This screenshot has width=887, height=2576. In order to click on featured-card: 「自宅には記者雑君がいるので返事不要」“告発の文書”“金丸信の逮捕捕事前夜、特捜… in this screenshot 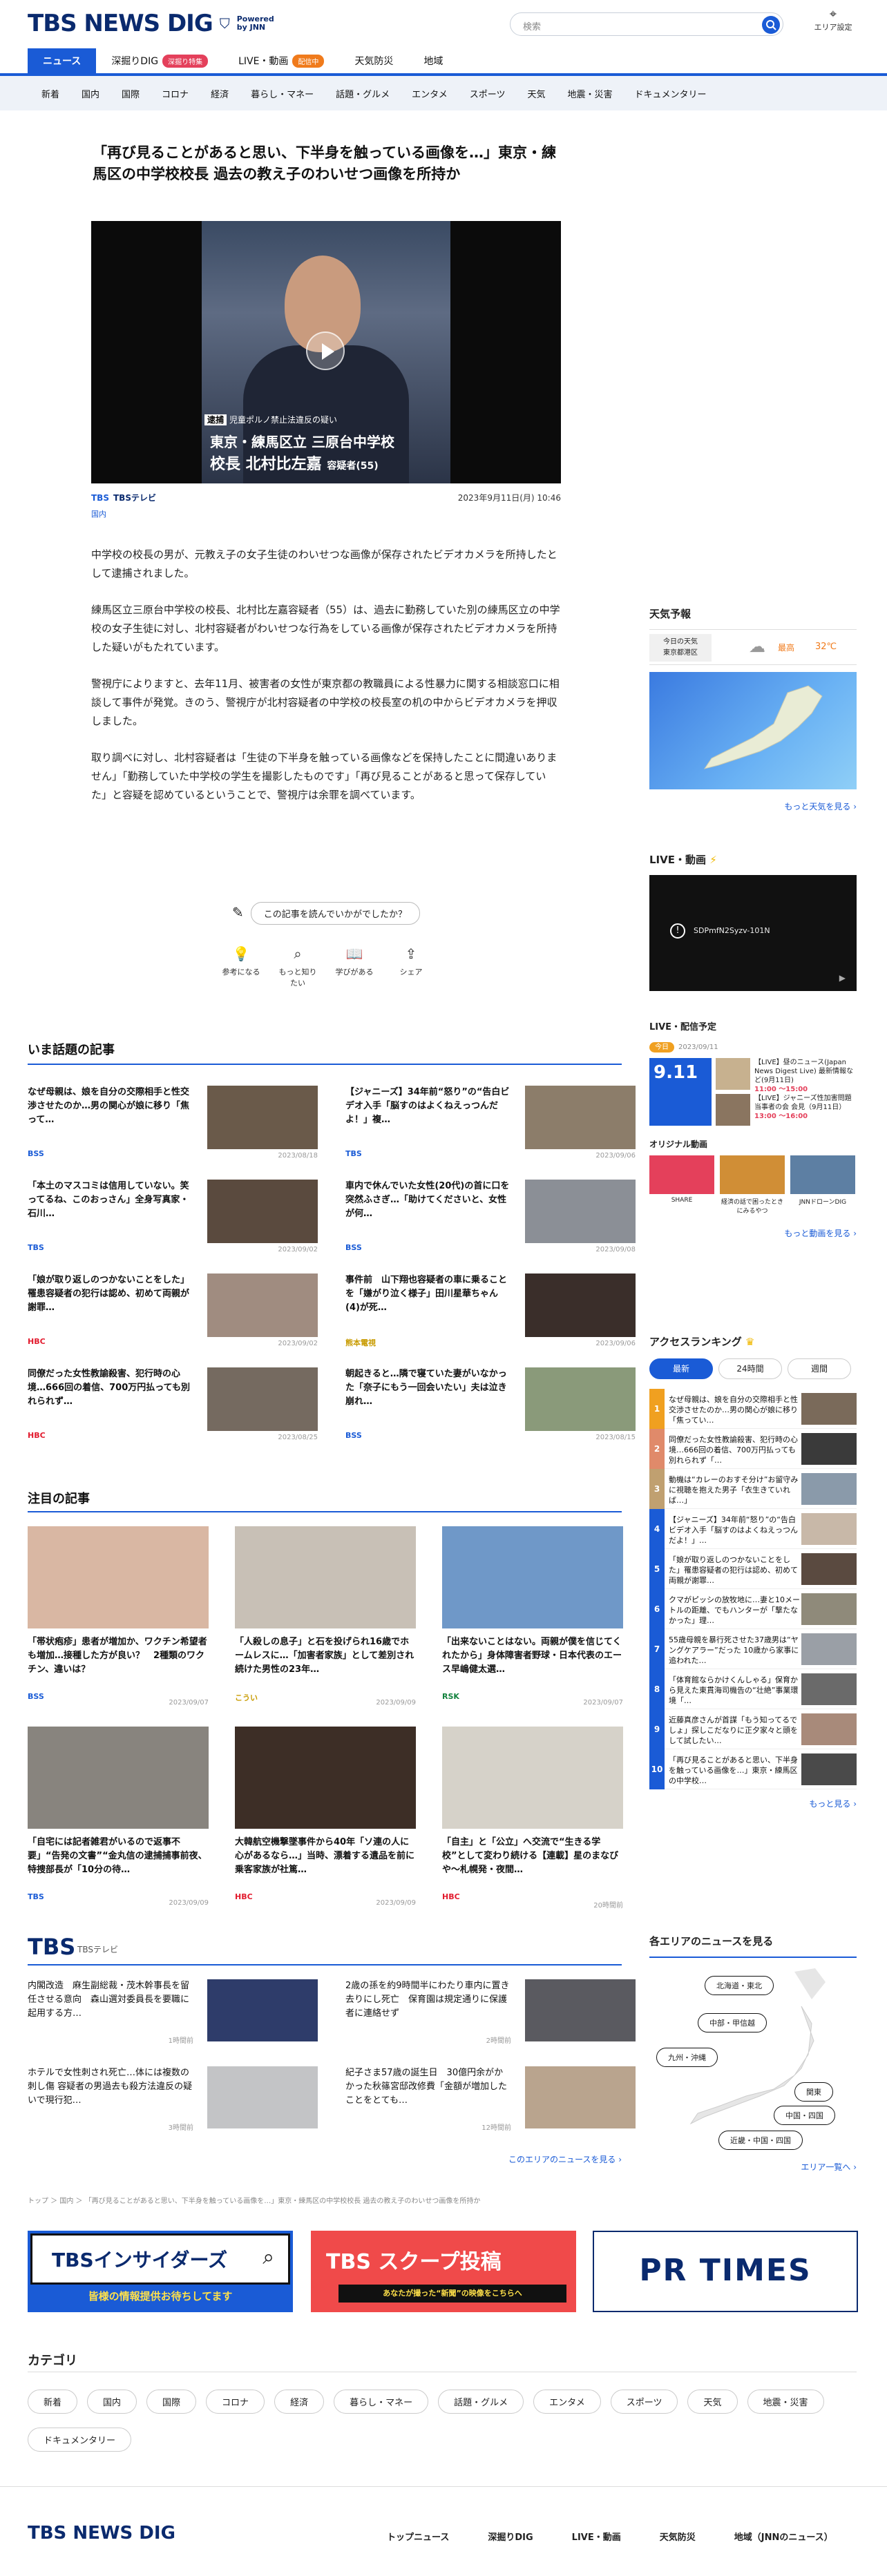, I will do `click(119, 1827)`.